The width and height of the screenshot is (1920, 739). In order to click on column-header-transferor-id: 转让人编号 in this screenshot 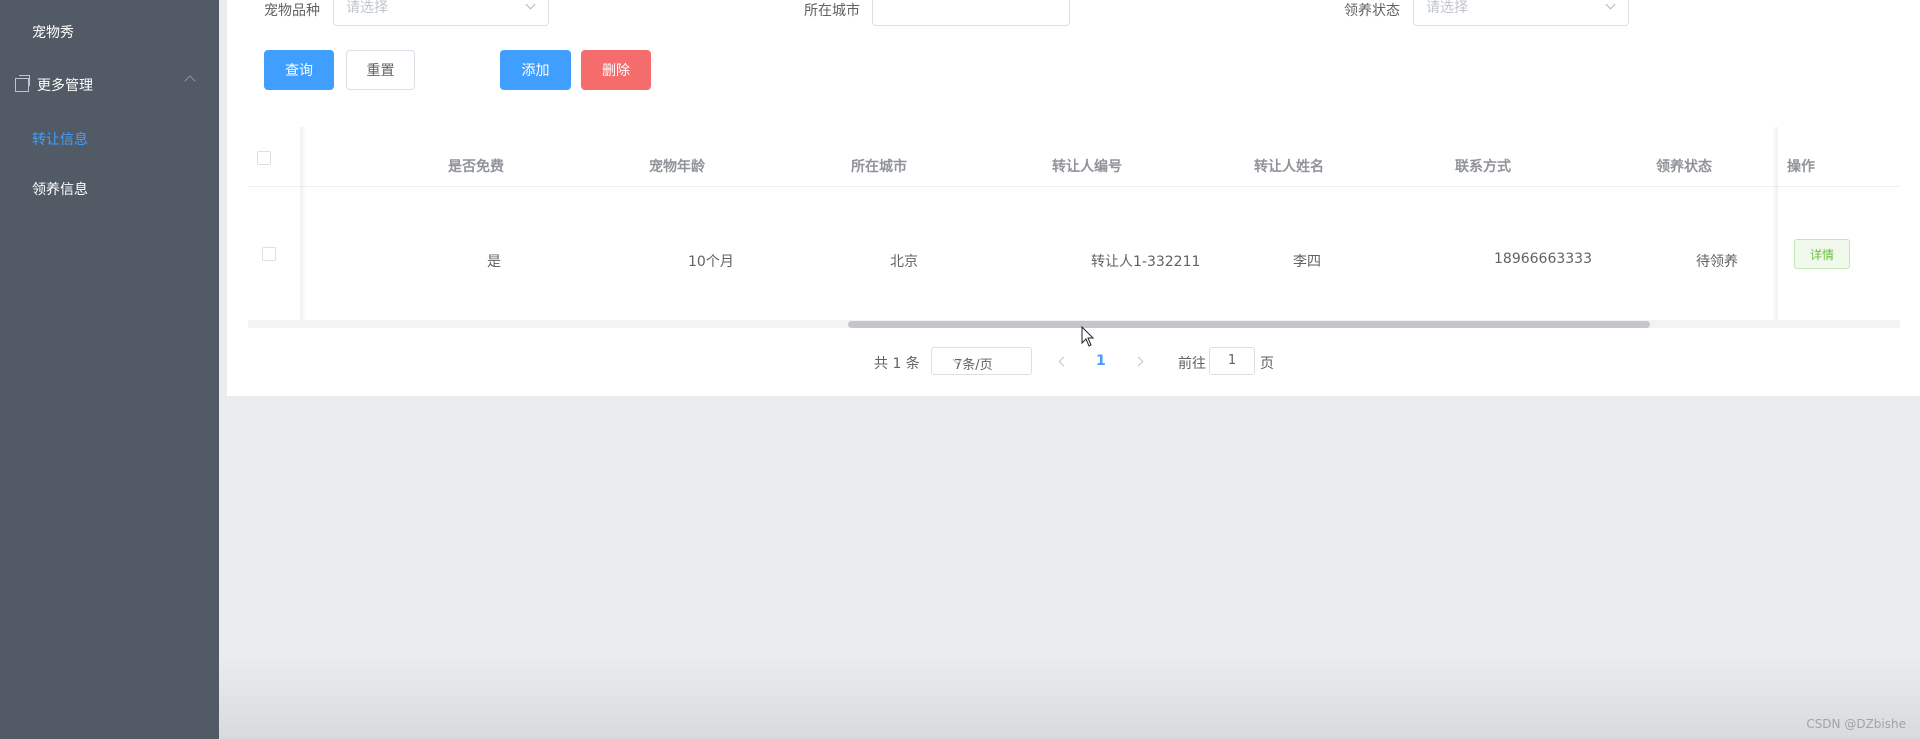, I will do `click(1087, 166)`.